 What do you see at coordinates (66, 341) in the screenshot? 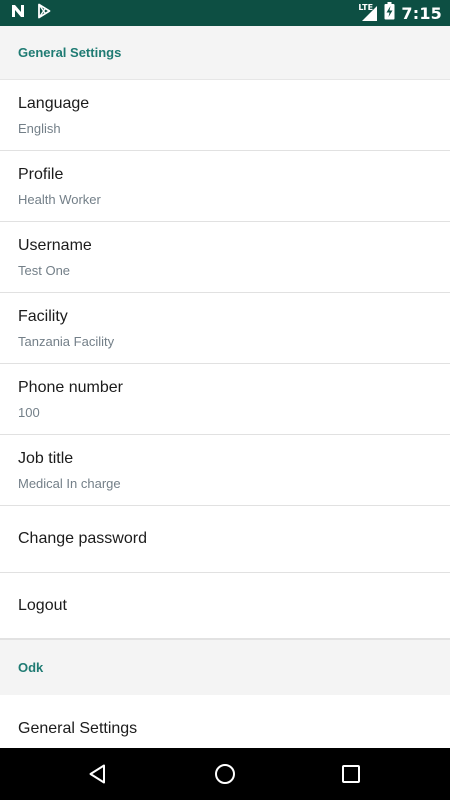
I see `pref-summary: Tanzania Facility` at bounding box center [66, 341].